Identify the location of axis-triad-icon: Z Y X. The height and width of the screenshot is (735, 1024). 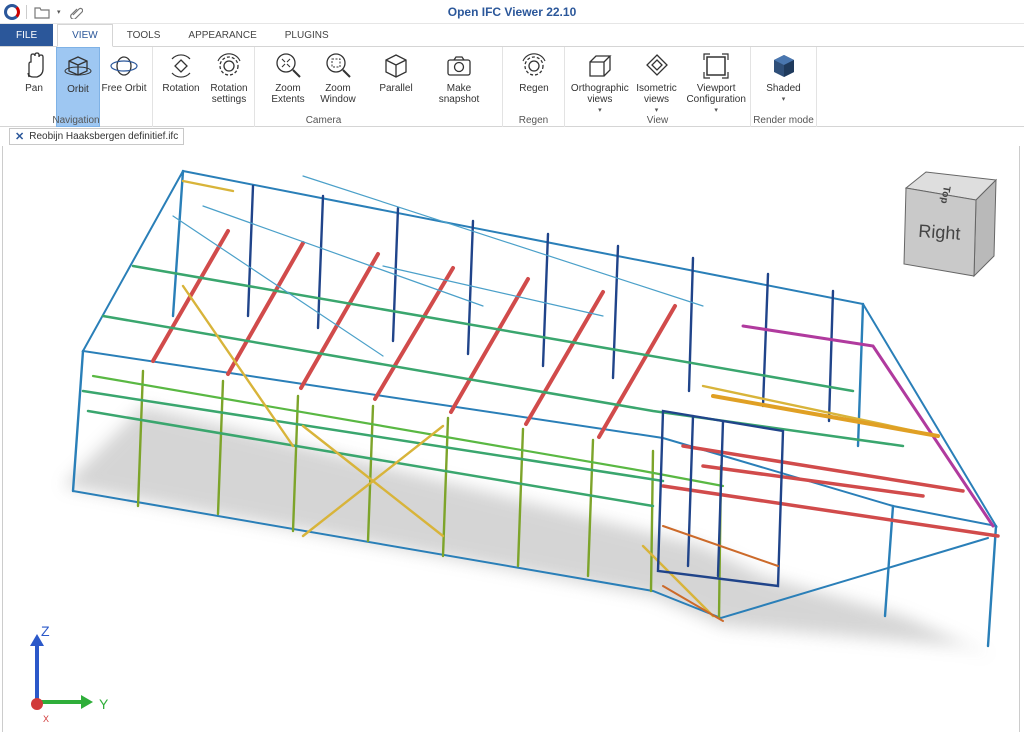
(69, 673).